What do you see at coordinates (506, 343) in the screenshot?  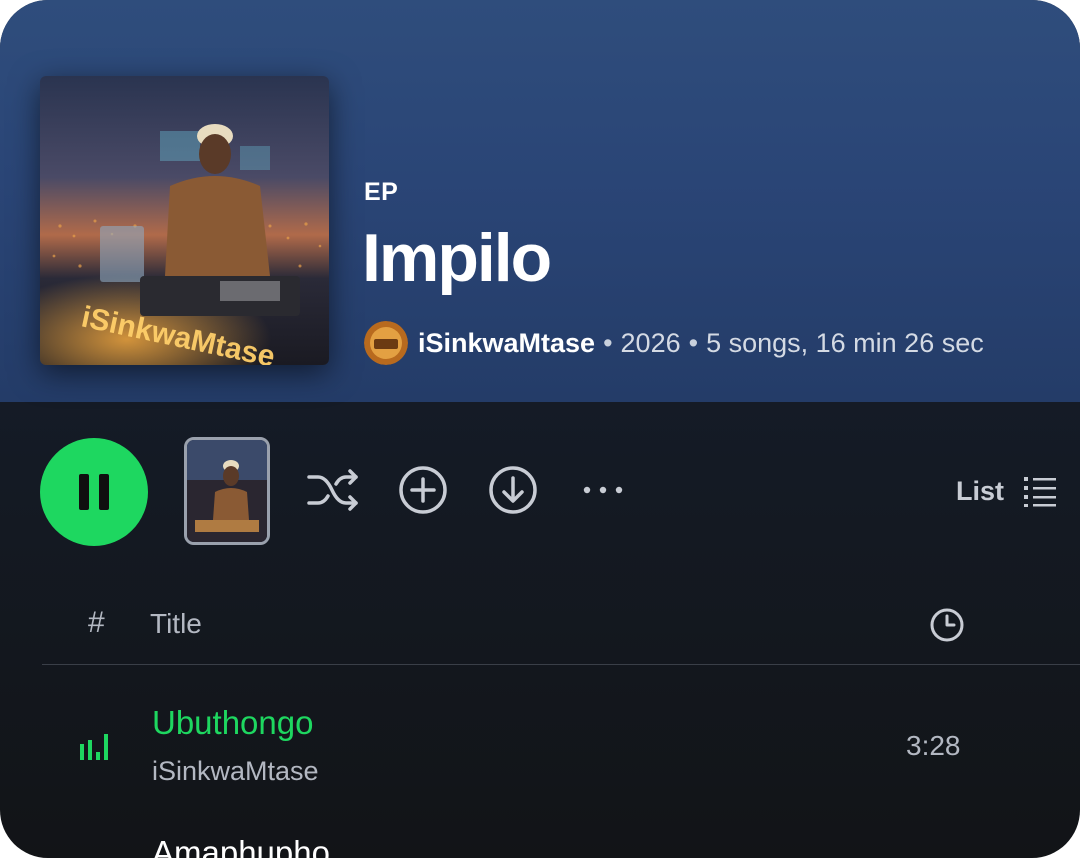 I see `artist-link: iSinkwaMtase` at bounding box center [506, 343].